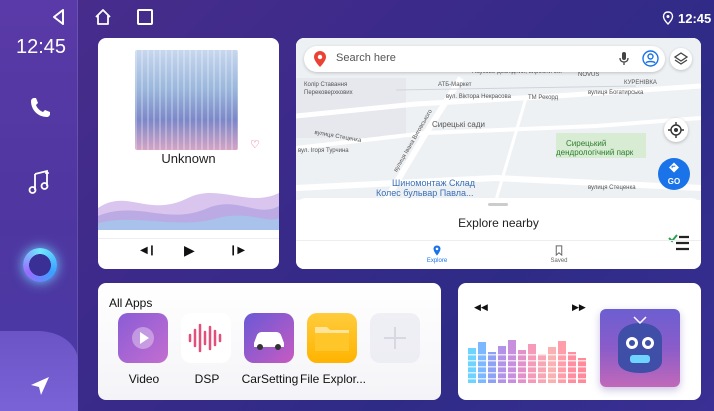 The width and height of the screenshot is (714, 411). I want to click on explore-title: Explore nearby, so click(498, 223).